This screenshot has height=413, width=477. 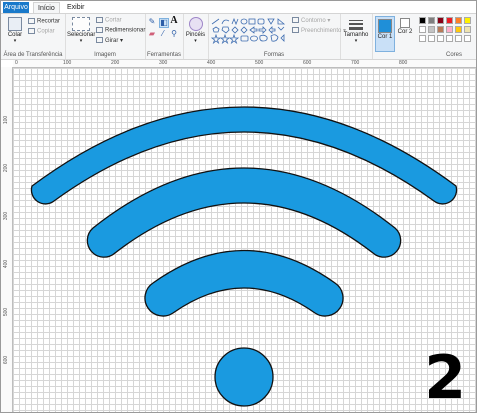 I want to click on fill-dropdown: Preenchimento ▾, so click(x=319, y=30).